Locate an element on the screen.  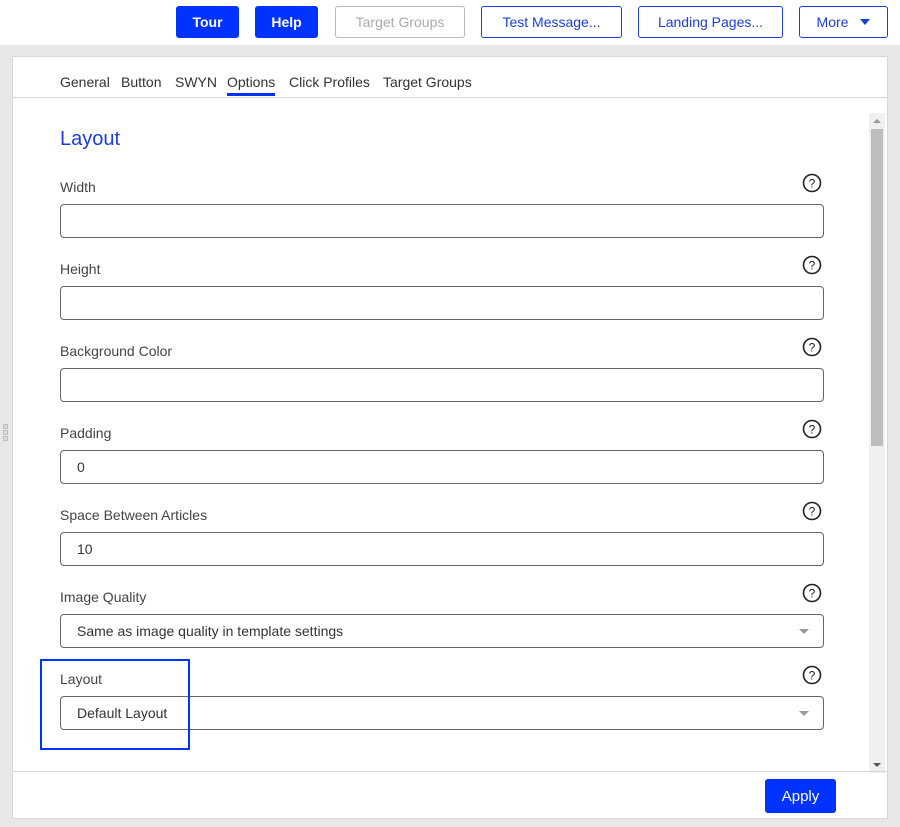
vertical-scrollbar is located at coordinates (877, 443).